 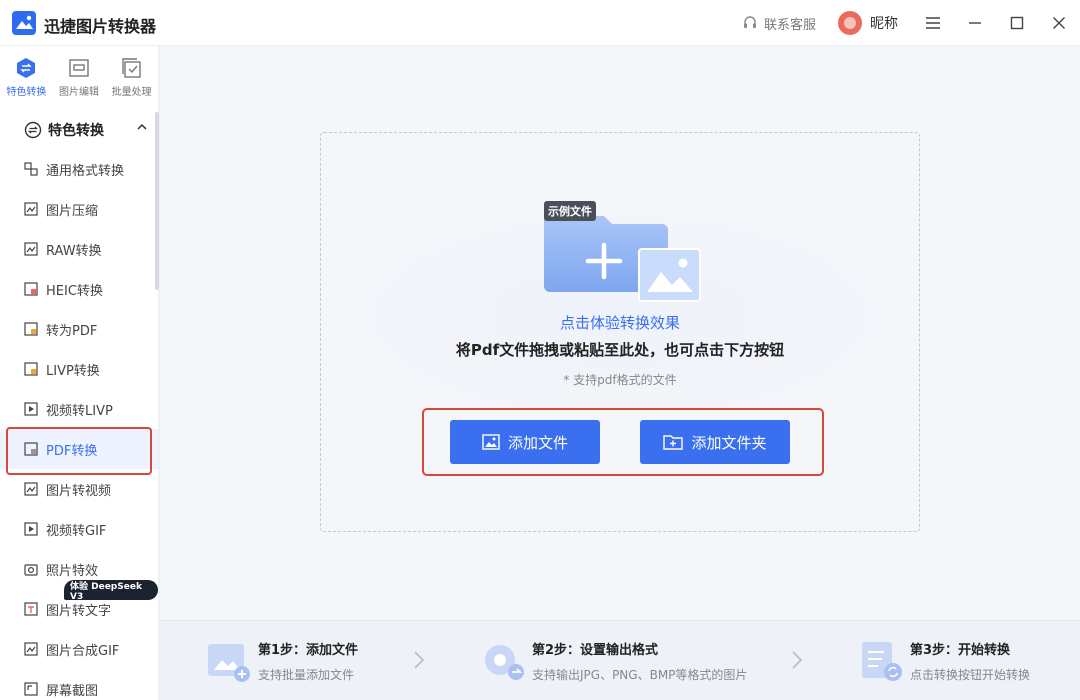 I want to click on rail-label: 特色转换, so click(x=26, y=92).